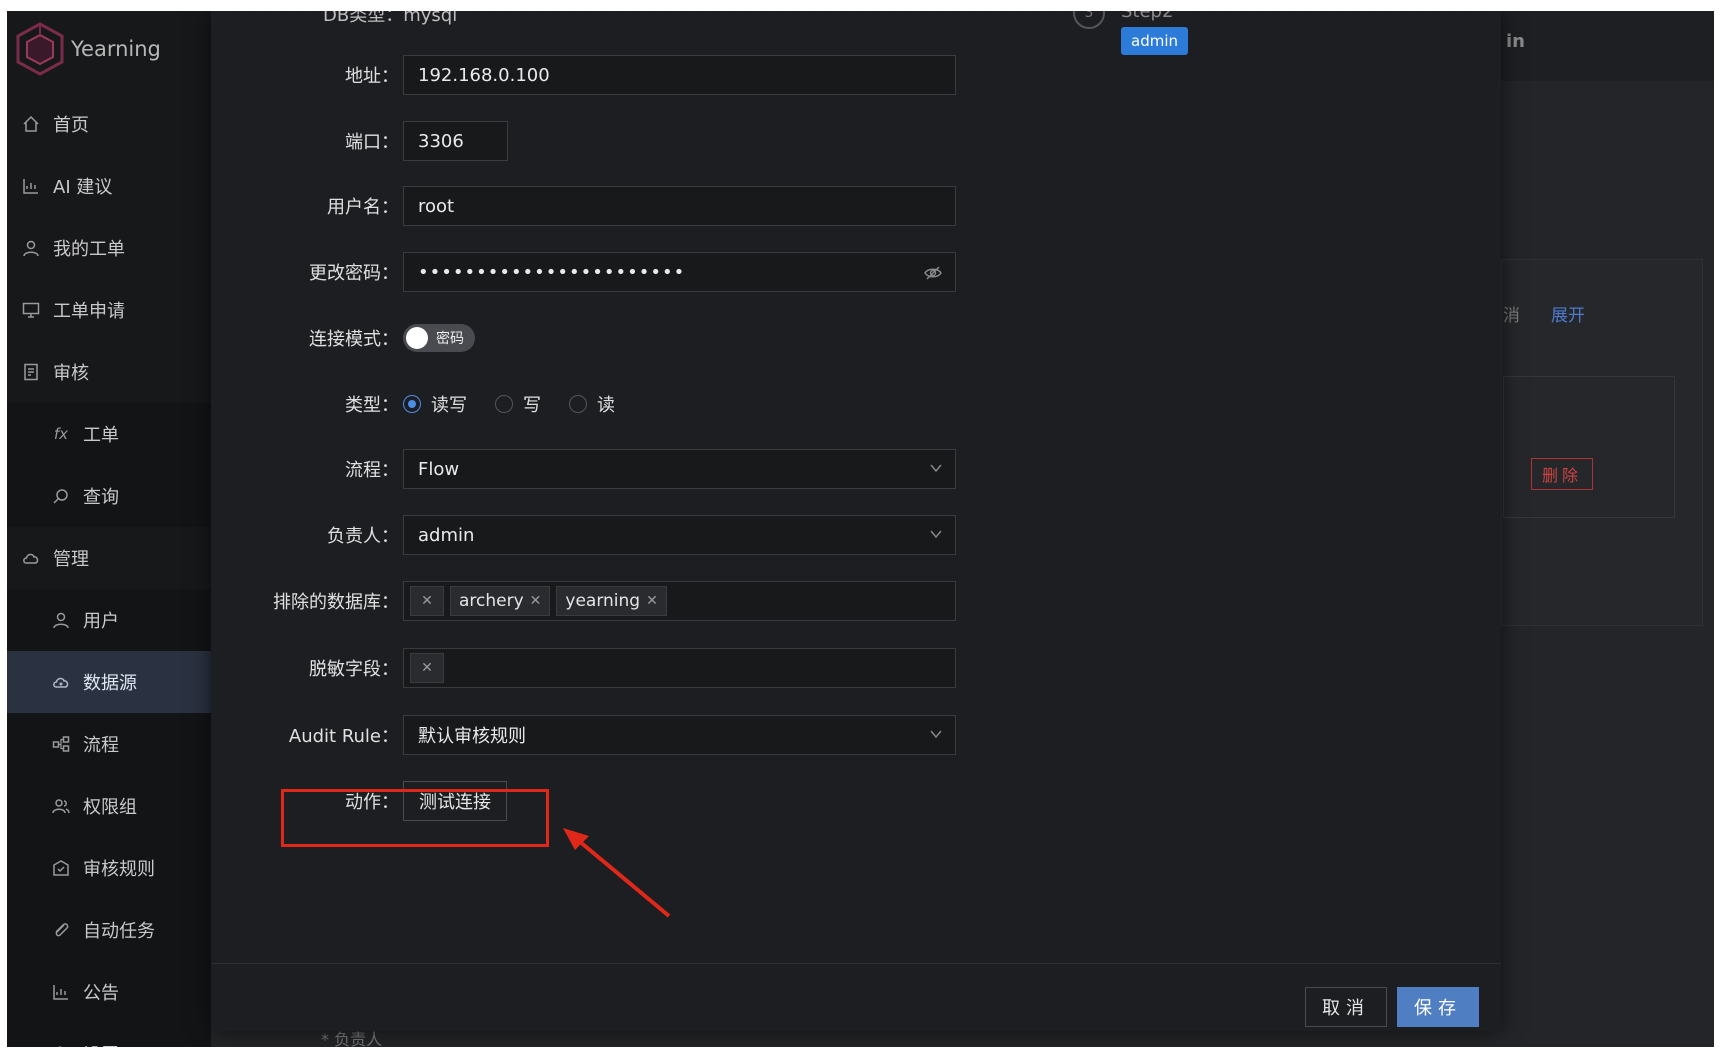 The width and height of the screenshot is (1722, 1056). What do you see at coordinates (711, 338) in the screenshot?
I see `form-row-connect-mode: 连接模式： 密码` at bounding box center [711, 338].